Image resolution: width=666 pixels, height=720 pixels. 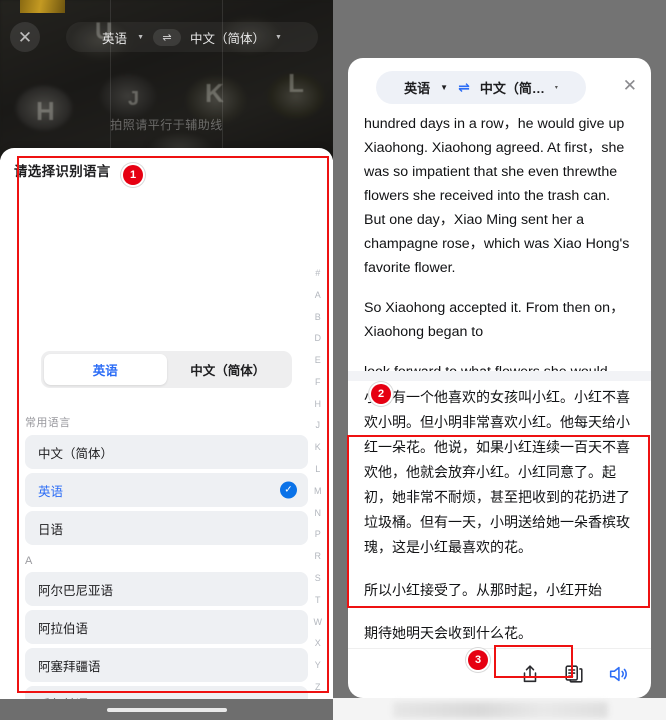 I want to click on index-letter: K, so click(x=318, y=447).